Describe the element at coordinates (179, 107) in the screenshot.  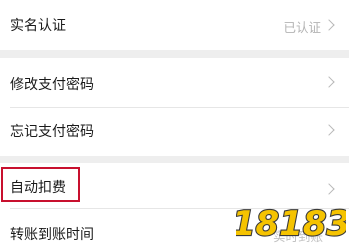
I see `row-divider` at that location.